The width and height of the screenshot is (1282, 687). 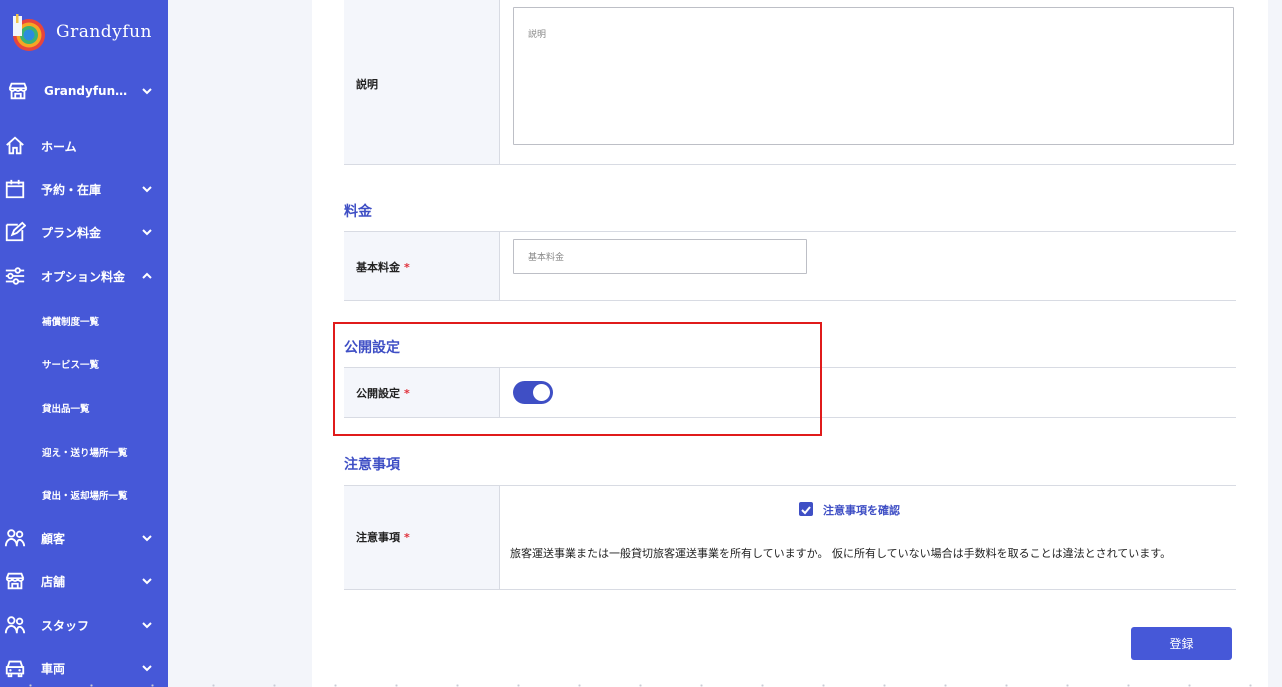 I want to click on sidebar-item-label: オプション料金, so click(x=83, y=276).